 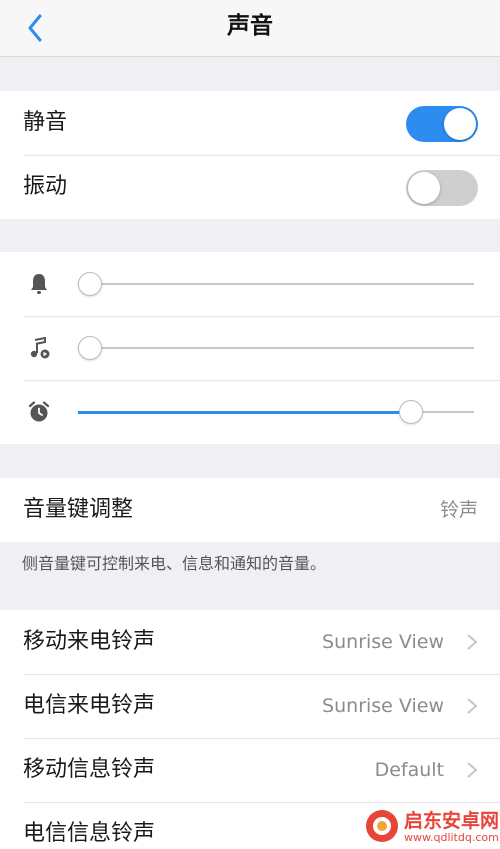 I want to click on ringer-volume-slider, so click(x=276, y=284).